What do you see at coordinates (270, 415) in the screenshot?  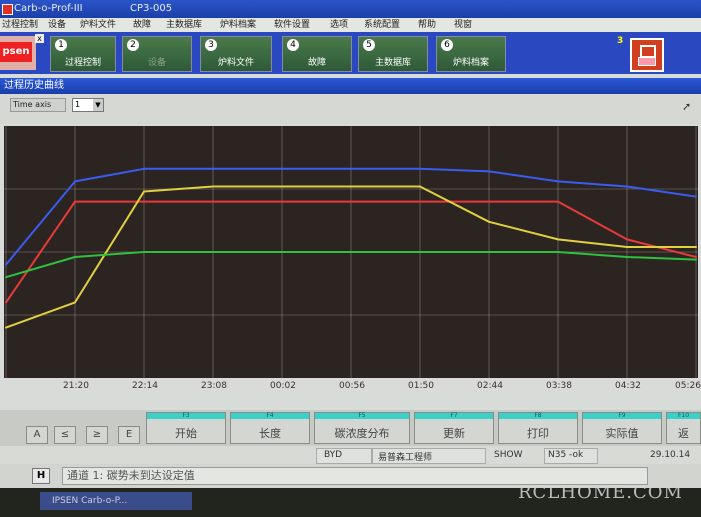 I see `fkey-code: F4` at bounding box center [270, 415].